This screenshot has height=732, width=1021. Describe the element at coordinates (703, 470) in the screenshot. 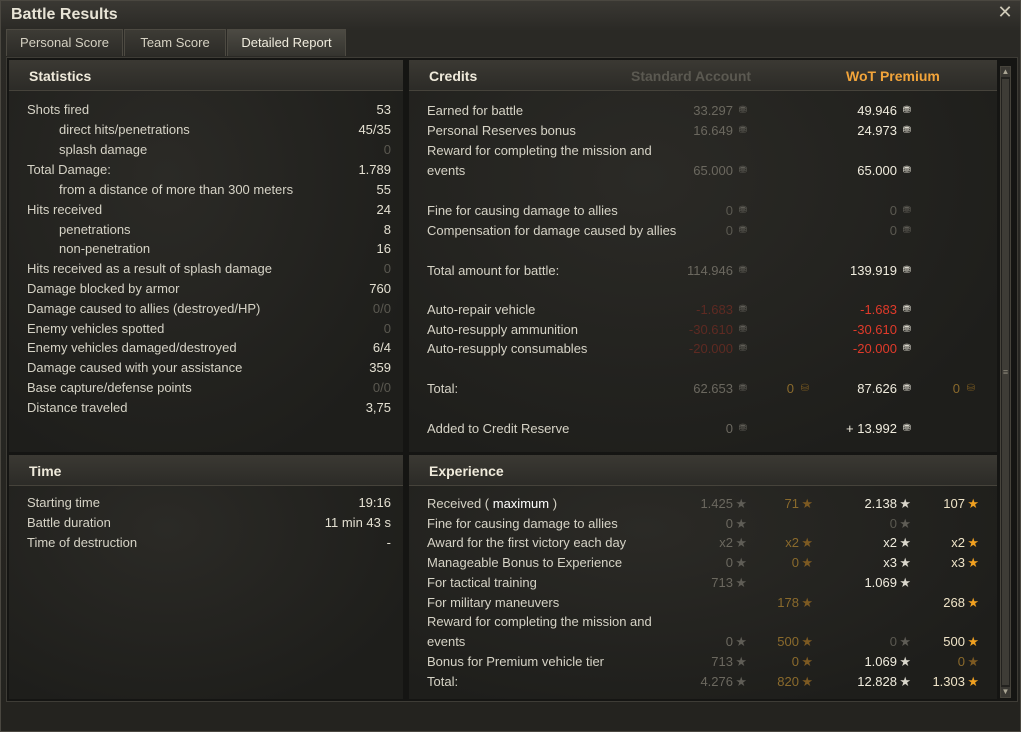

I see `experience-header: Experience` at that location.